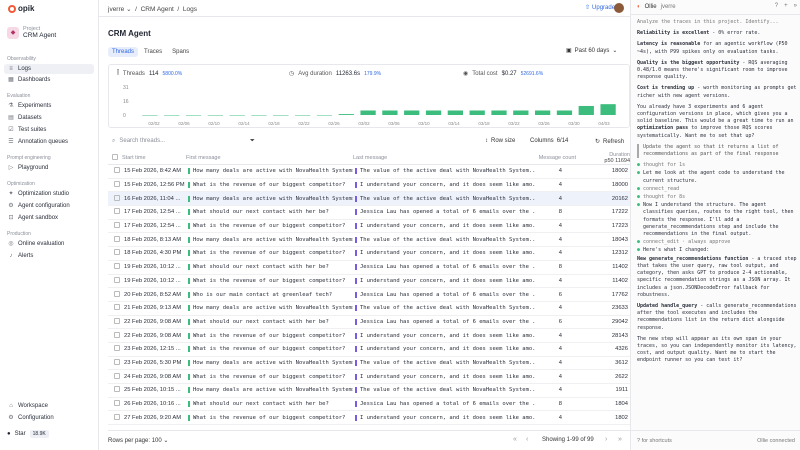 Image resolution: width=800 pixels, height=450 pixels. I want to click on sidebar-item-optimization-studio: ✦ Optimization studio, so click(49, 194).